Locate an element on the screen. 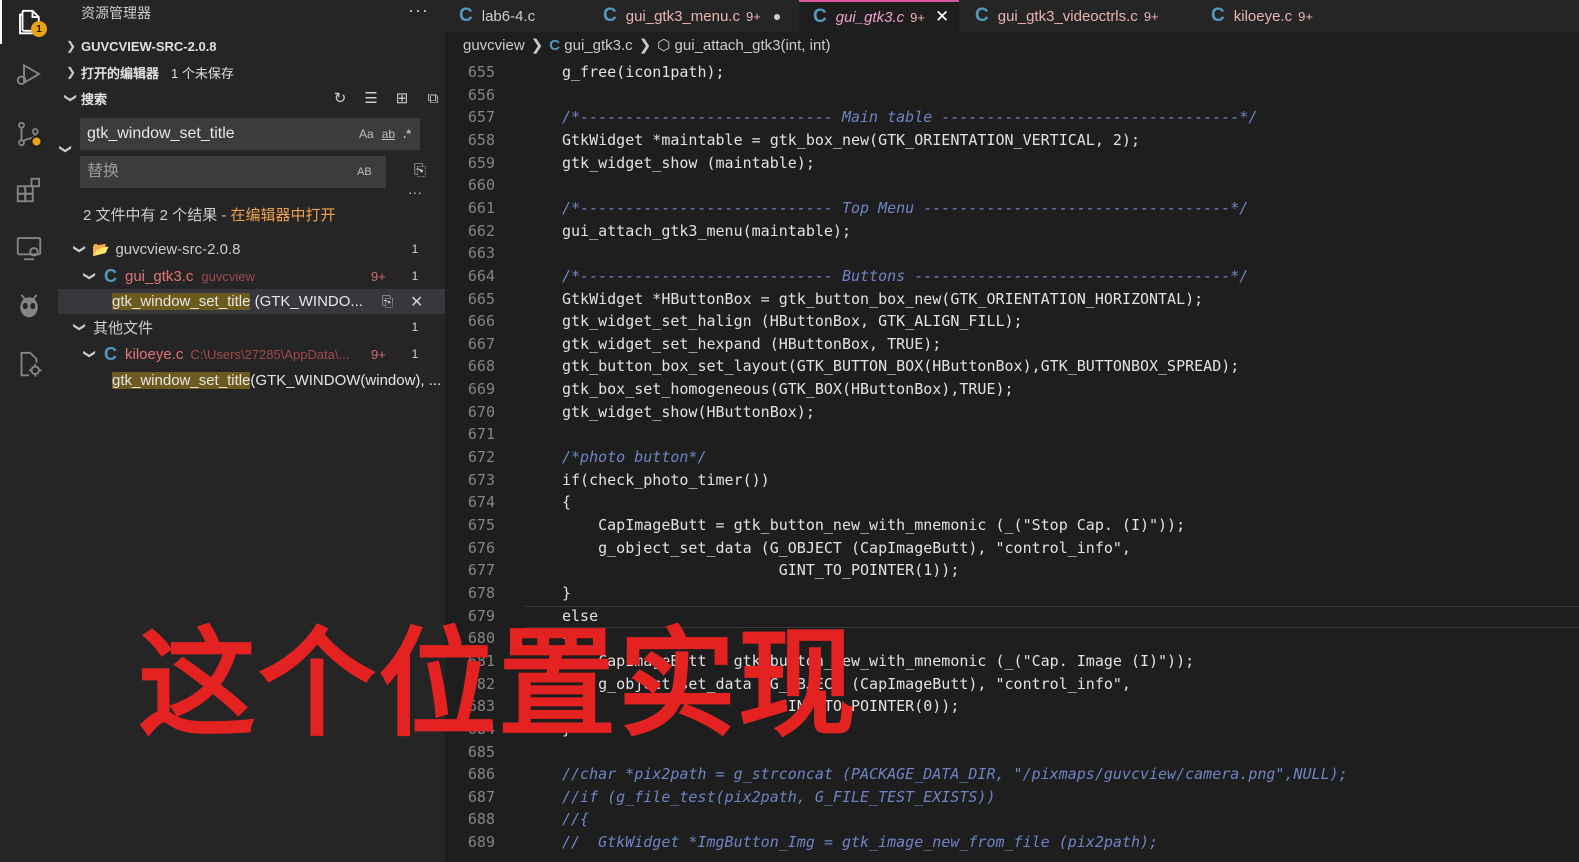 The width and height of the screenshot is (1579, 862). line-number: 657 is located at coordinates (481, 117).